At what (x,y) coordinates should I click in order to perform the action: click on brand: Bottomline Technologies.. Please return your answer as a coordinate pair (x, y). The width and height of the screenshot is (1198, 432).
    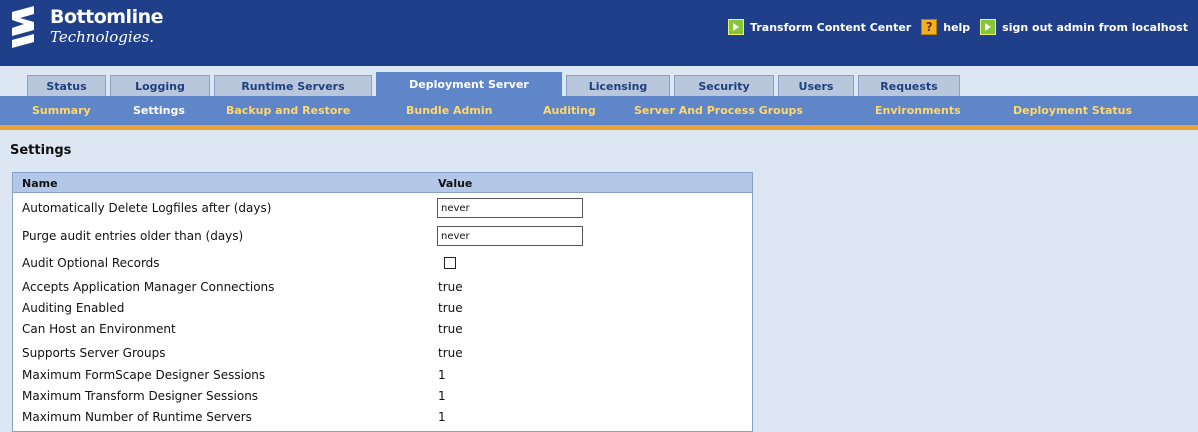
    Looking at the image, I should click on (107, 26).